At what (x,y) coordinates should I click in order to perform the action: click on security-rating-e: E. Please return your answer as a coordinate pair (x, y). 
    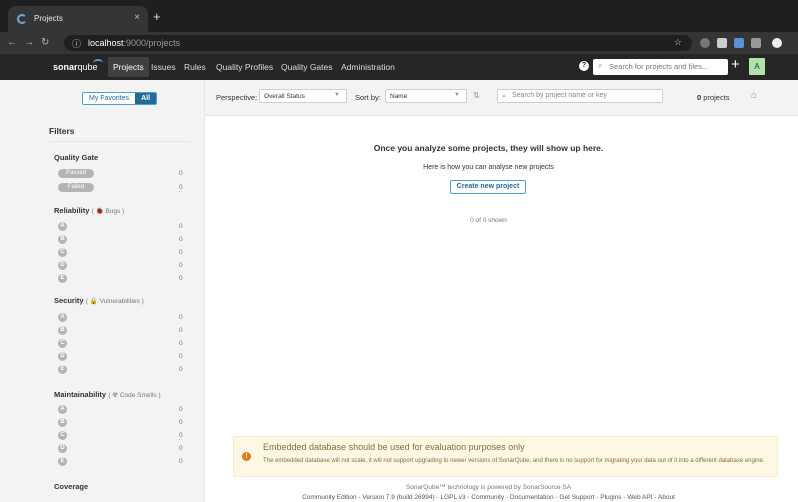
    Looking at the image, I should click on (62, 369).